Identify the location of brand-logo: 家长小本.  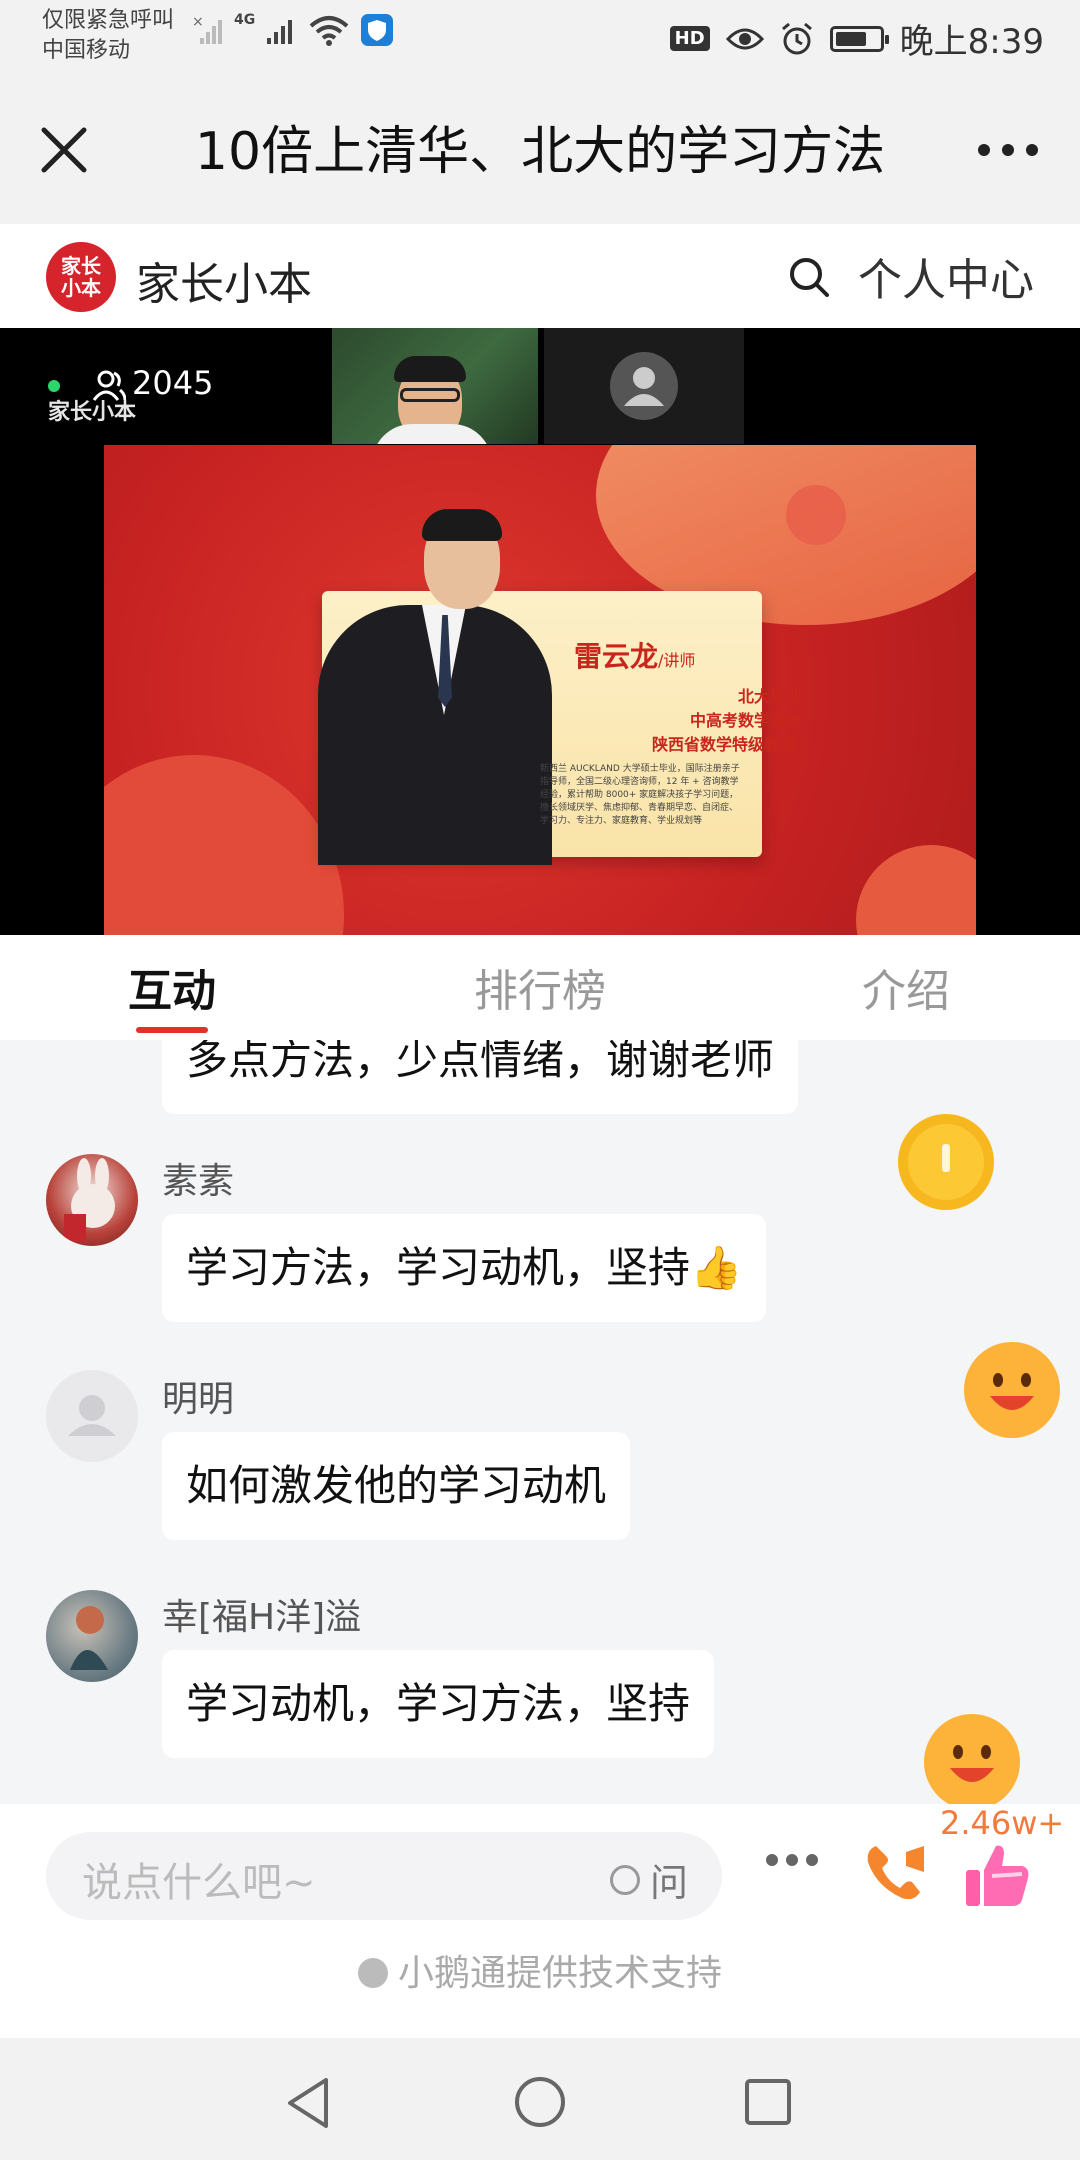
(81, 277).